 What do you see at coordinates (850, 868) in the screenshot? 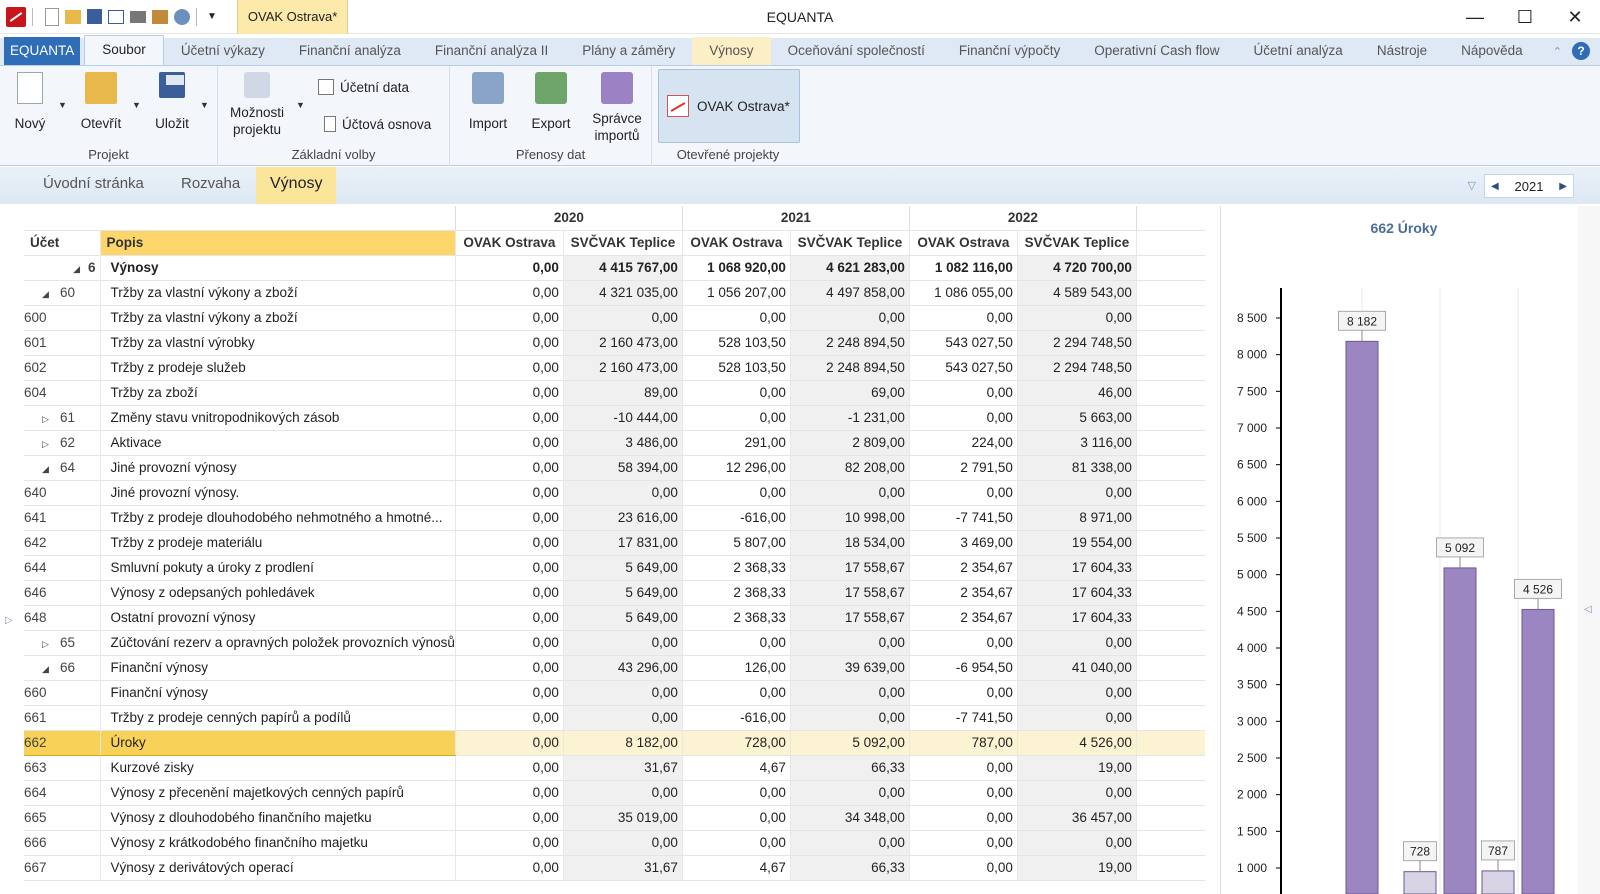
I see `value-cell: 66,33` at bounding box center [850, 868].